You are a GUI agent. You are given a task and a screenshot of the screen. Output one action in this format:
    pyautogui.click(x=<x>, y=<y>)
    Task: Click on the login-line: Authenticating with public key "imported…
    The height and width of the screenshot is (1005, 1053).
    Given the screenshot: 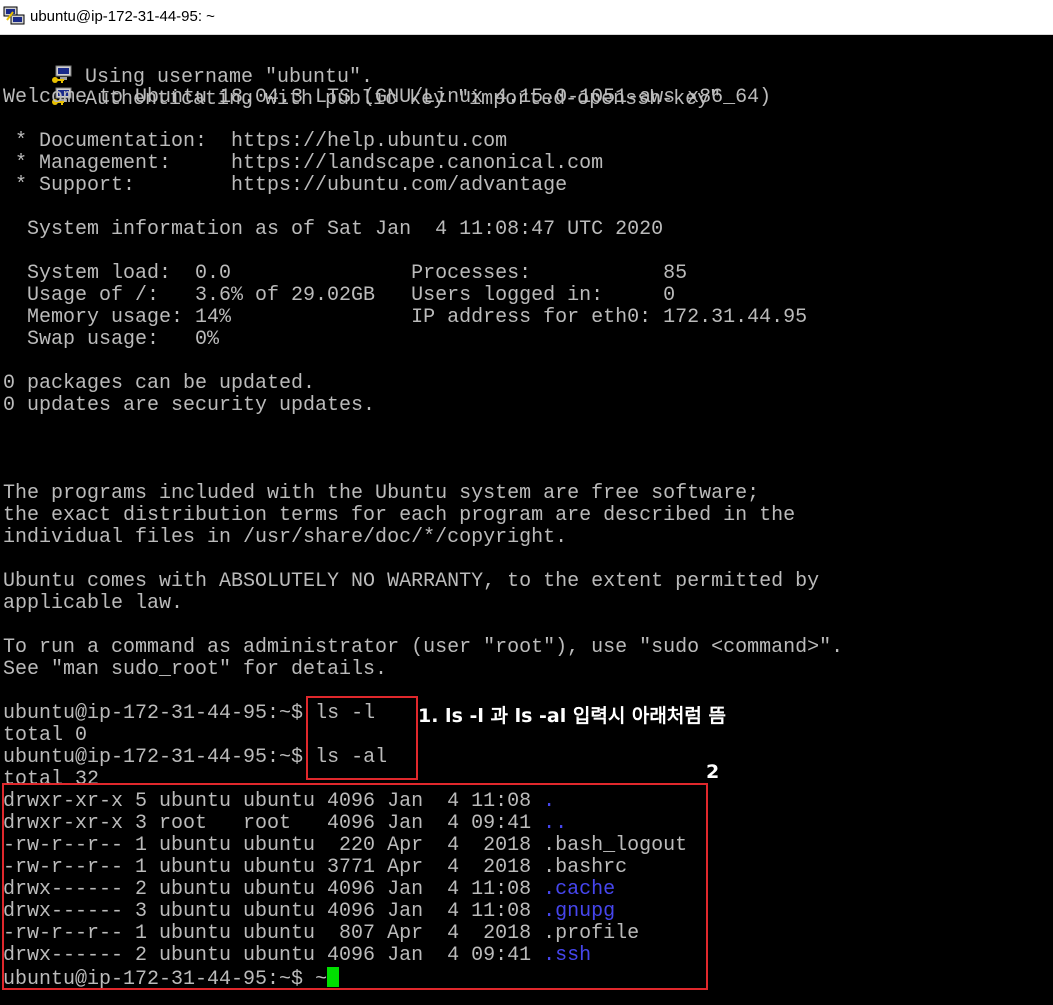 What is the action you would take?
    pyautogui.click(x=362, y=88)
    